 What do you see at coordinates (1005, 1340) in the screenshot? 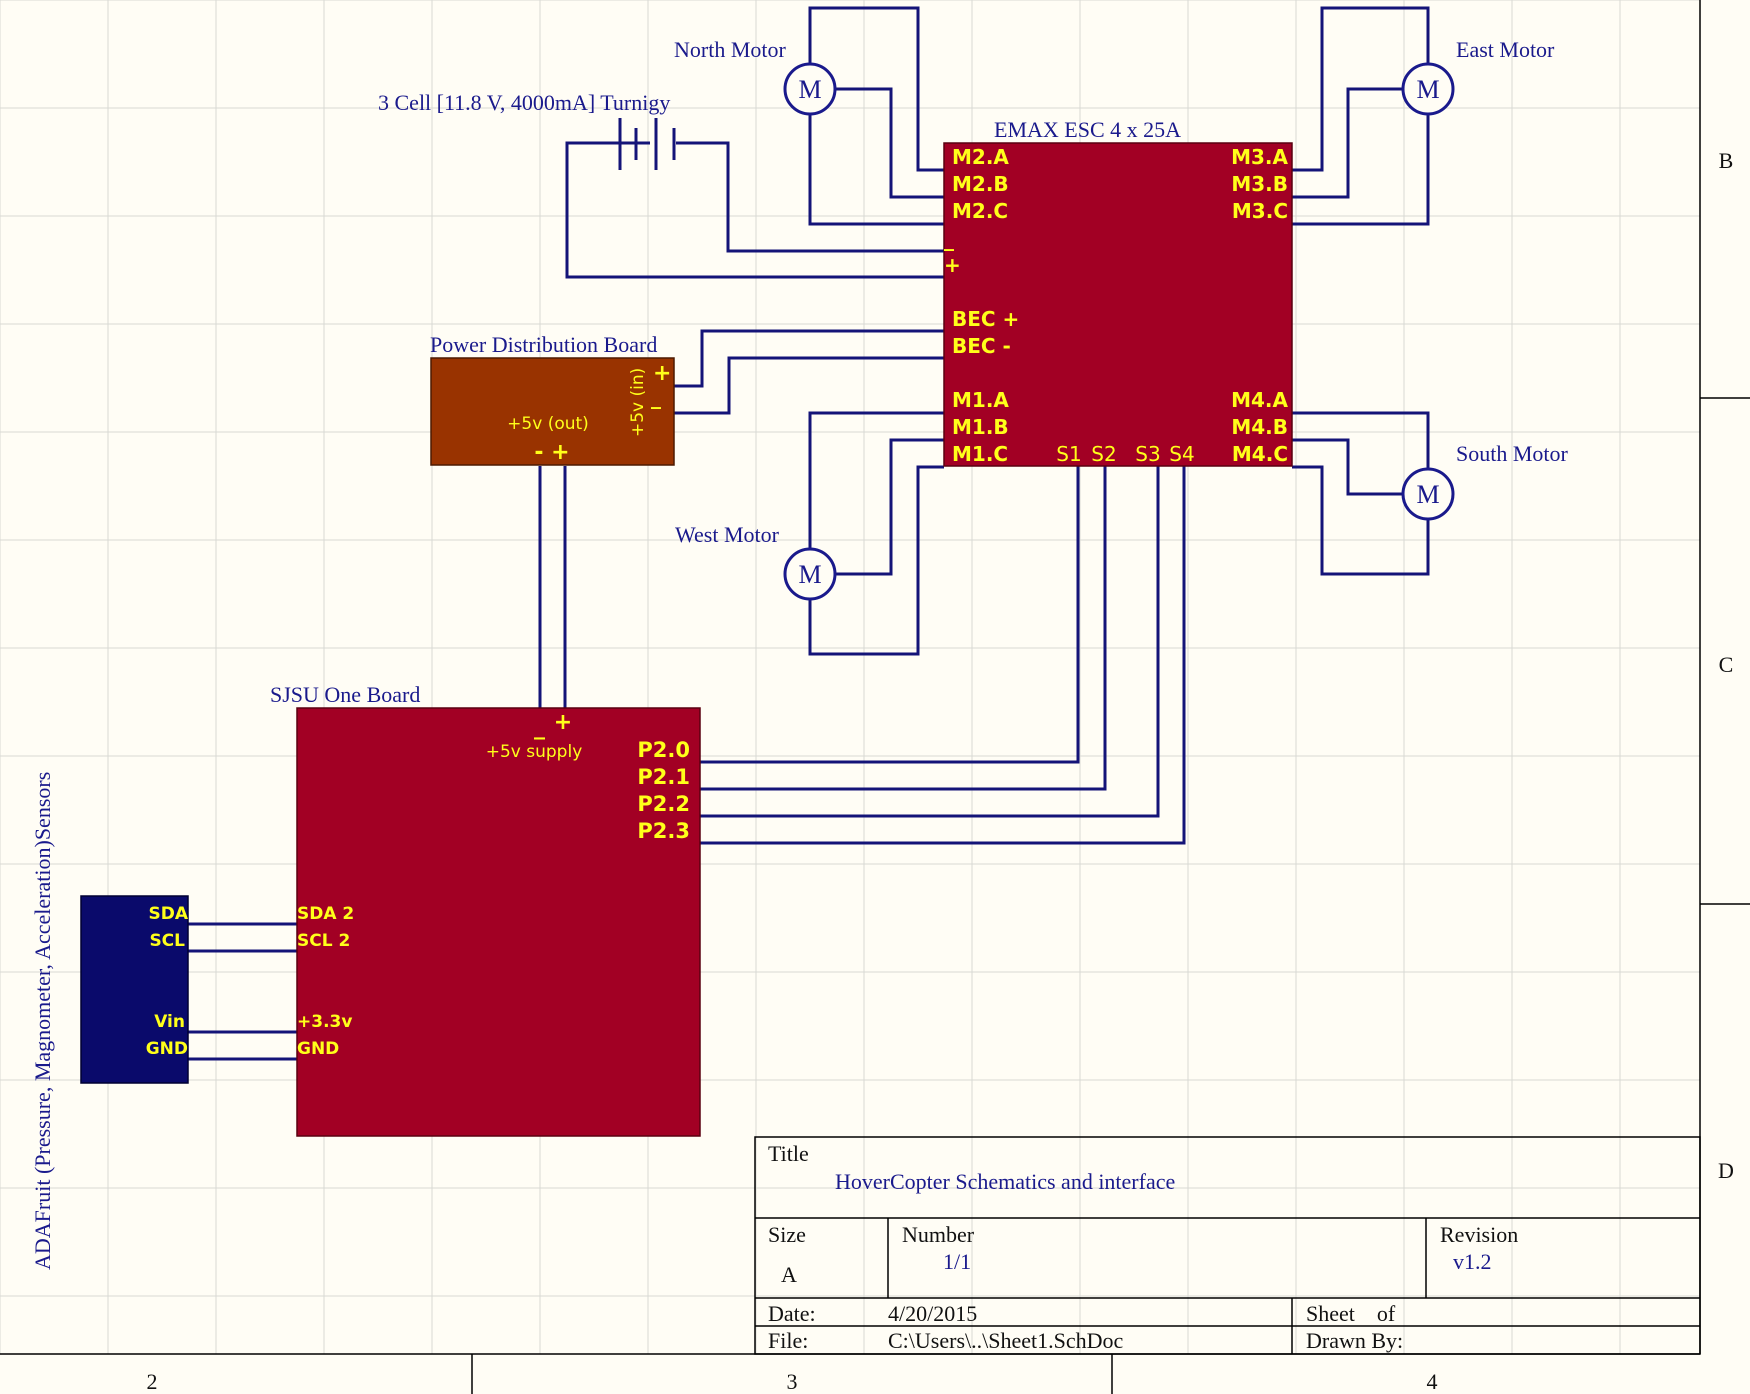
I see `file-value: C:\Users\..\Sheet1.SchDoc` at bounding box center [1005, 1340].